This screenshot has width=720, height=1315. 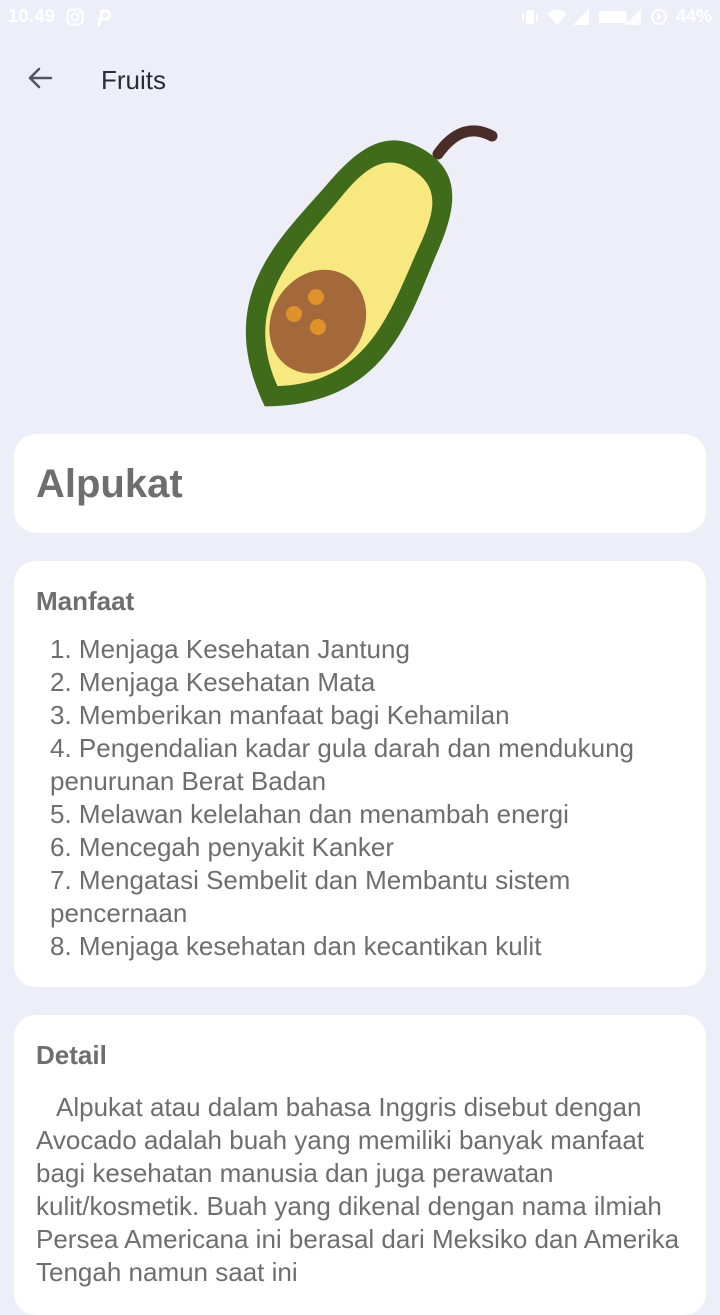 I want to click on back-arrow-icon, so click(x=40, y=80).